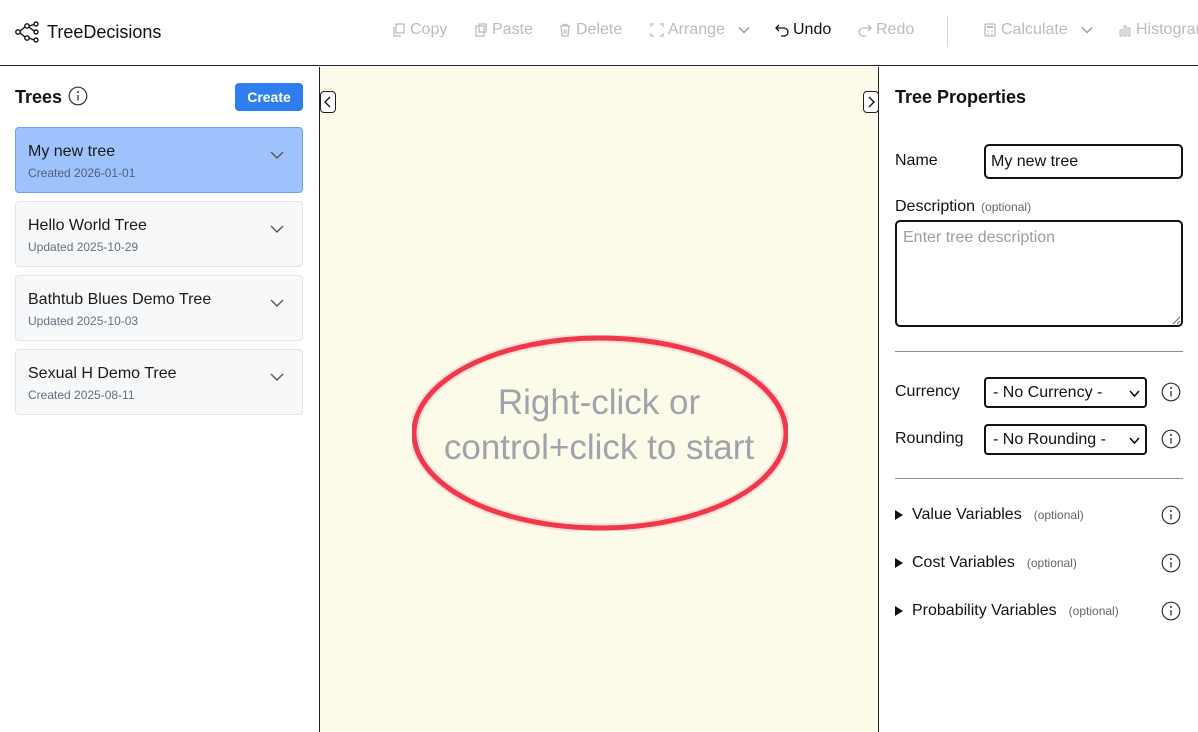 The height and width of the screenshot is (732, 1198). What do you see at coordinates (961, 97) in the screenshot?
I see `properties-heading: Tree Properties` at bounding box center [961, 97].